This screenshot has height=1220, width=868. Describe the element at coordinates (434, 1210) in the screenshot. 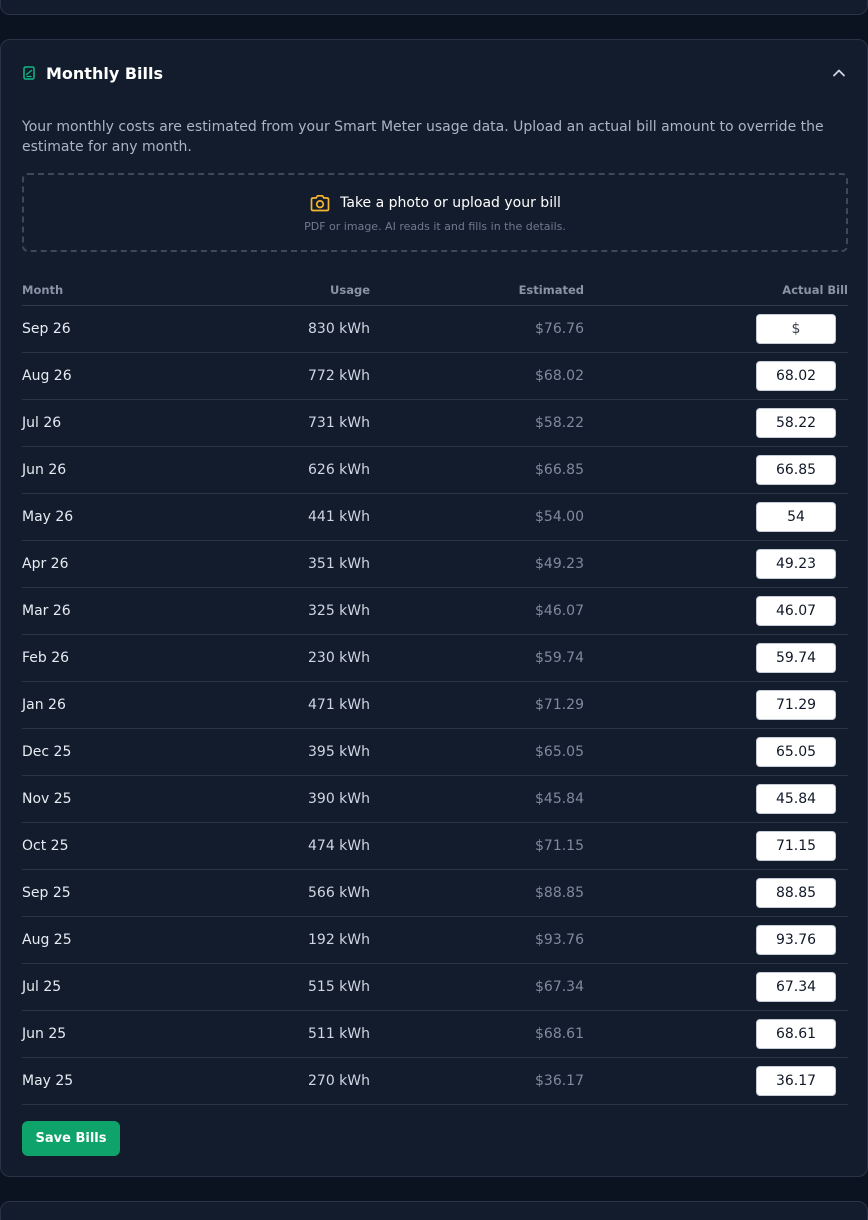

I see `next-section-card` at that location.